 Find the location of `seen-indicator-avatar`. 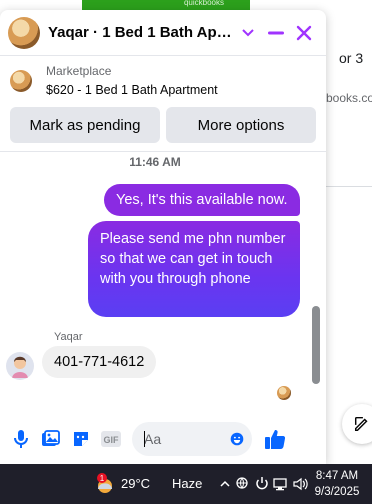

seen-indicator-avatar is located at coordinates (284, 393).